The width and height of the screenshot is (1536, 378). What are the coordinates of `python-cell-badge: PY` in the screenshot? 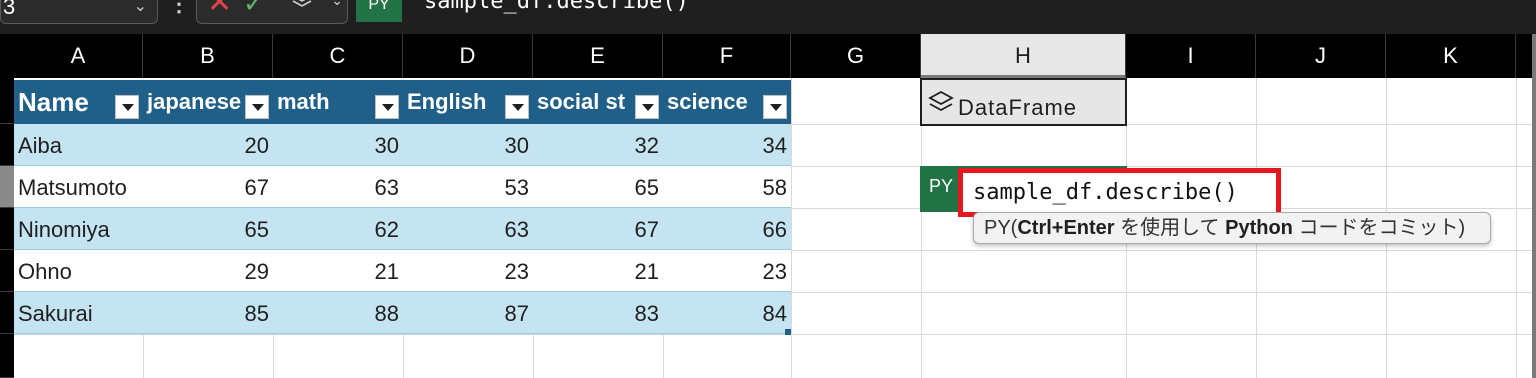 It's located at (941, 189).